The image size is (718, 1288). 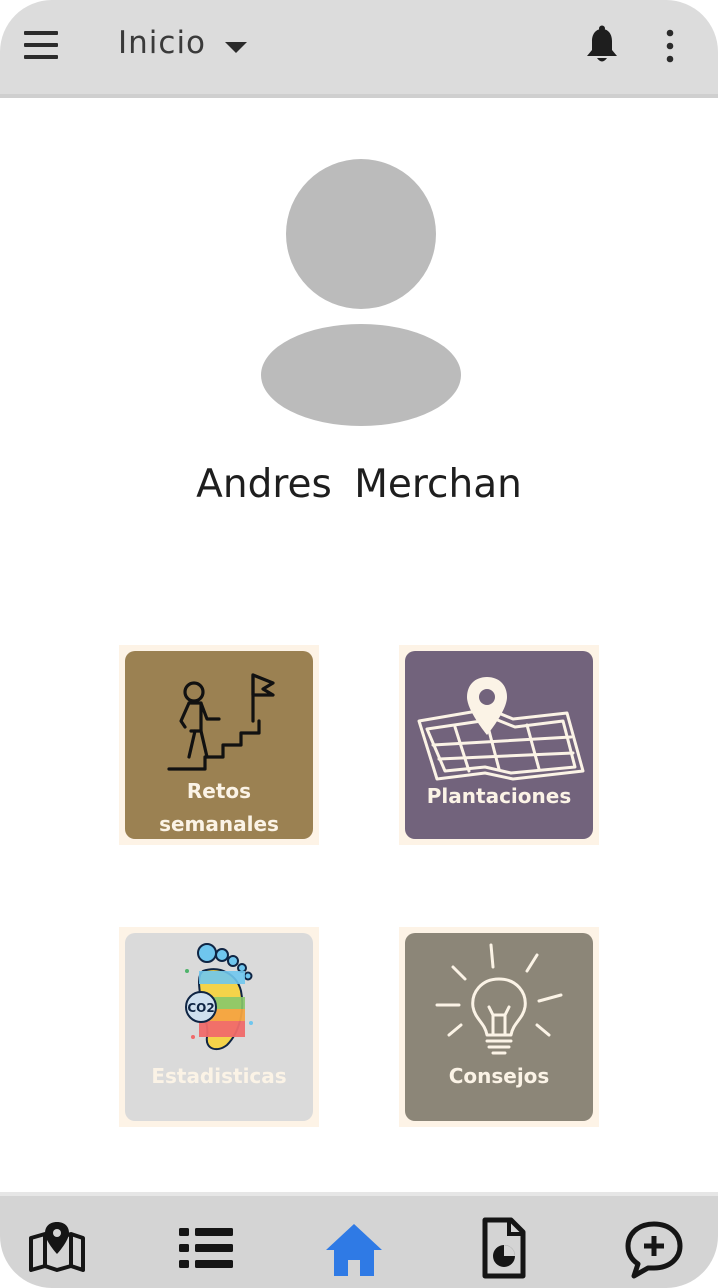 What do you see at coordinates (236, 47) in the screenshot?
I see `caret-down-icon` at bounding box center [236, 47].